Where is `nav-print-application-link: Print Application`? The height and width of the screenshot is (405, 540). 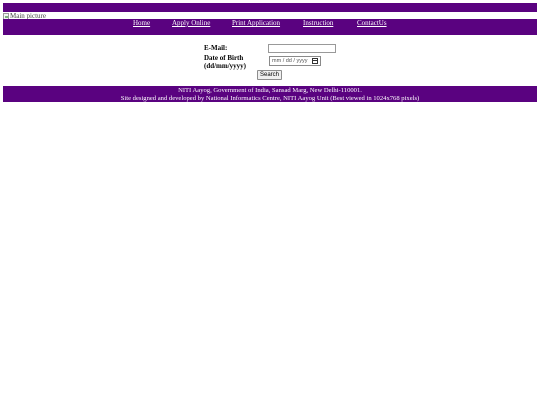 nav-print-application-link: Print Application is located at coordinates (256, 23).